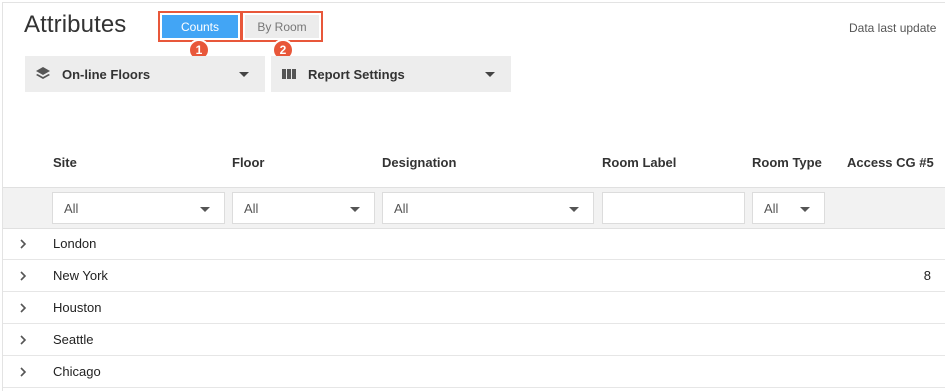  I want to click on row-site: Chicago, so click(77, 371).